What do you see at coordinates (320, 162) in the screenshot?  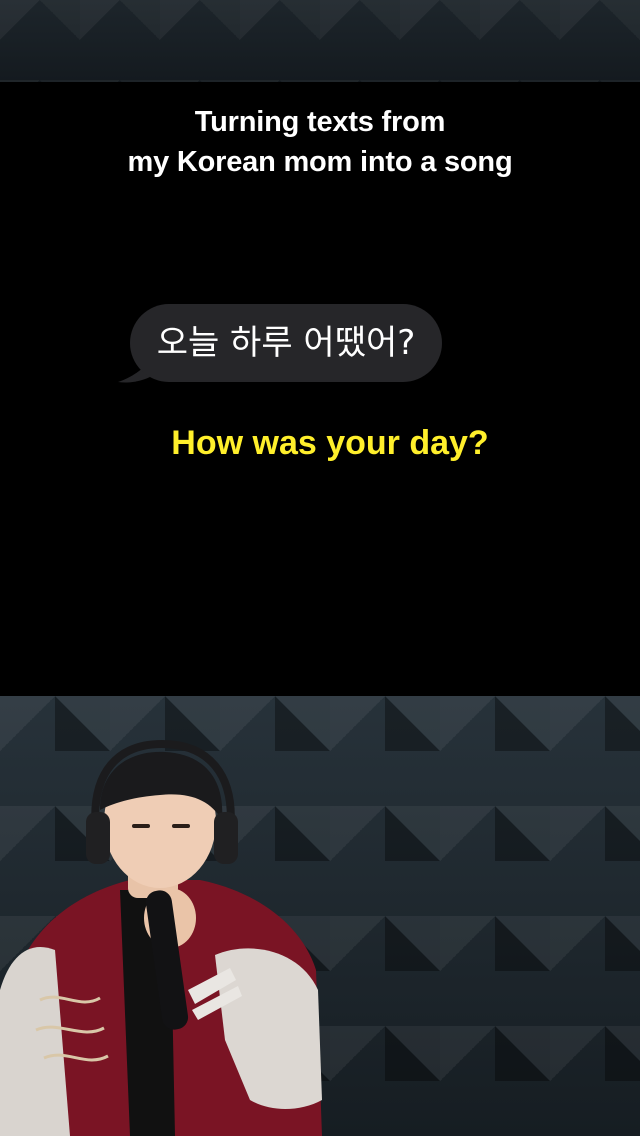 I see `caption-line-2: my Korean mom into a song` at bounding box center [320, 162].